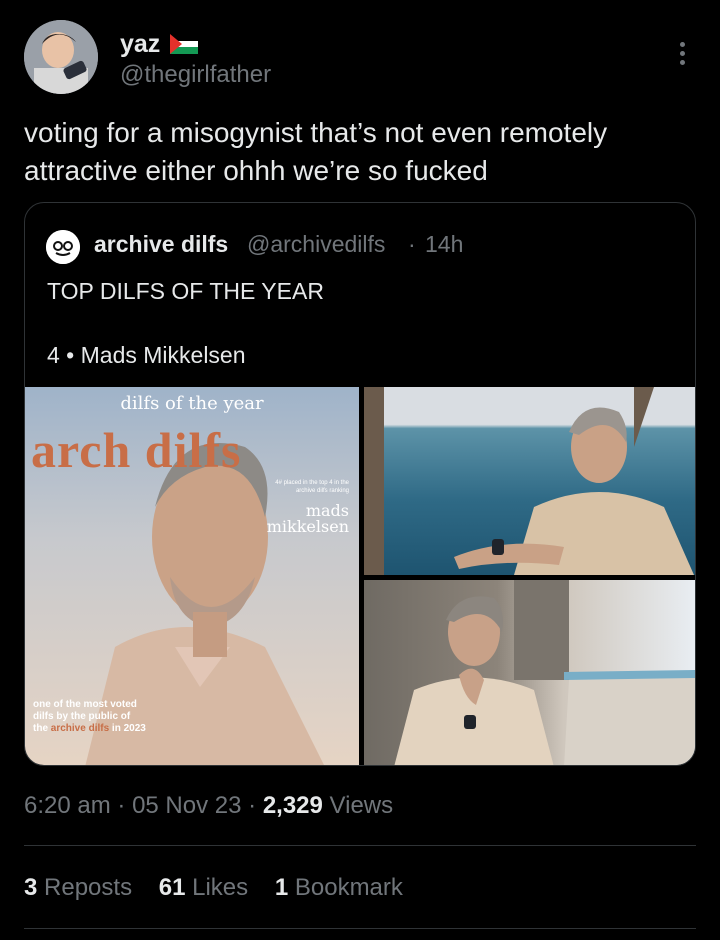  Describe the element at coordinates (186, 805) in the screenshot. I see `tweet-date: 05 Nov 23` at that location.